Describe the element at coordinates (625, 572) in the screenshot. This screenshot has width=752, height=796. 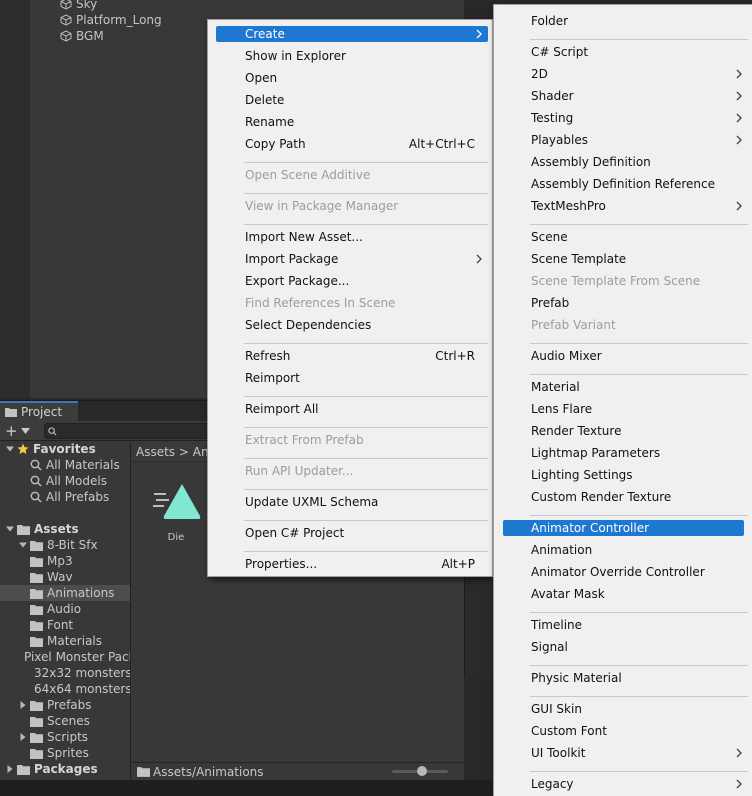
I see `menu-item-animator-override-controller: Animator Override Controller` at that location.